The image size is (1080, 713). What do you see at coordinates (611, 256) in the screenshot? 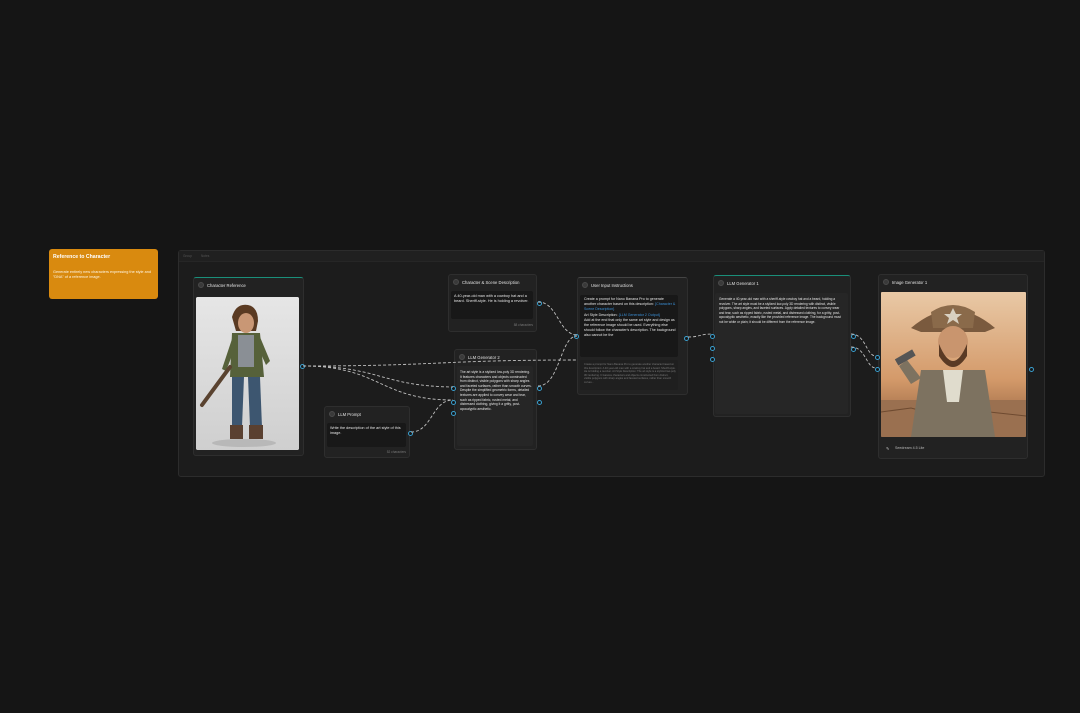
I see `group-header: Group Notes` at bounding box center [611, 256].